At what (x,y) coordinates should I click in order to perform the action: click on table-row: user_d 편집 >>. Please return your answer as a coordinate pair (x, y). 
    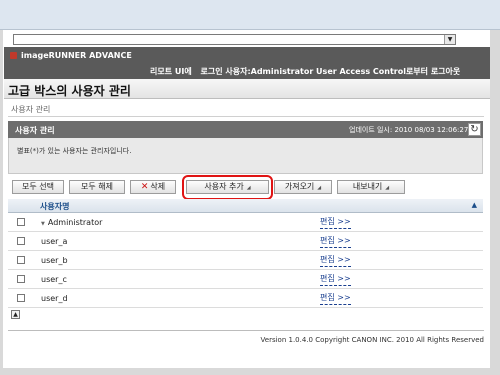
    Looking at the image, I should click on (245, 298).